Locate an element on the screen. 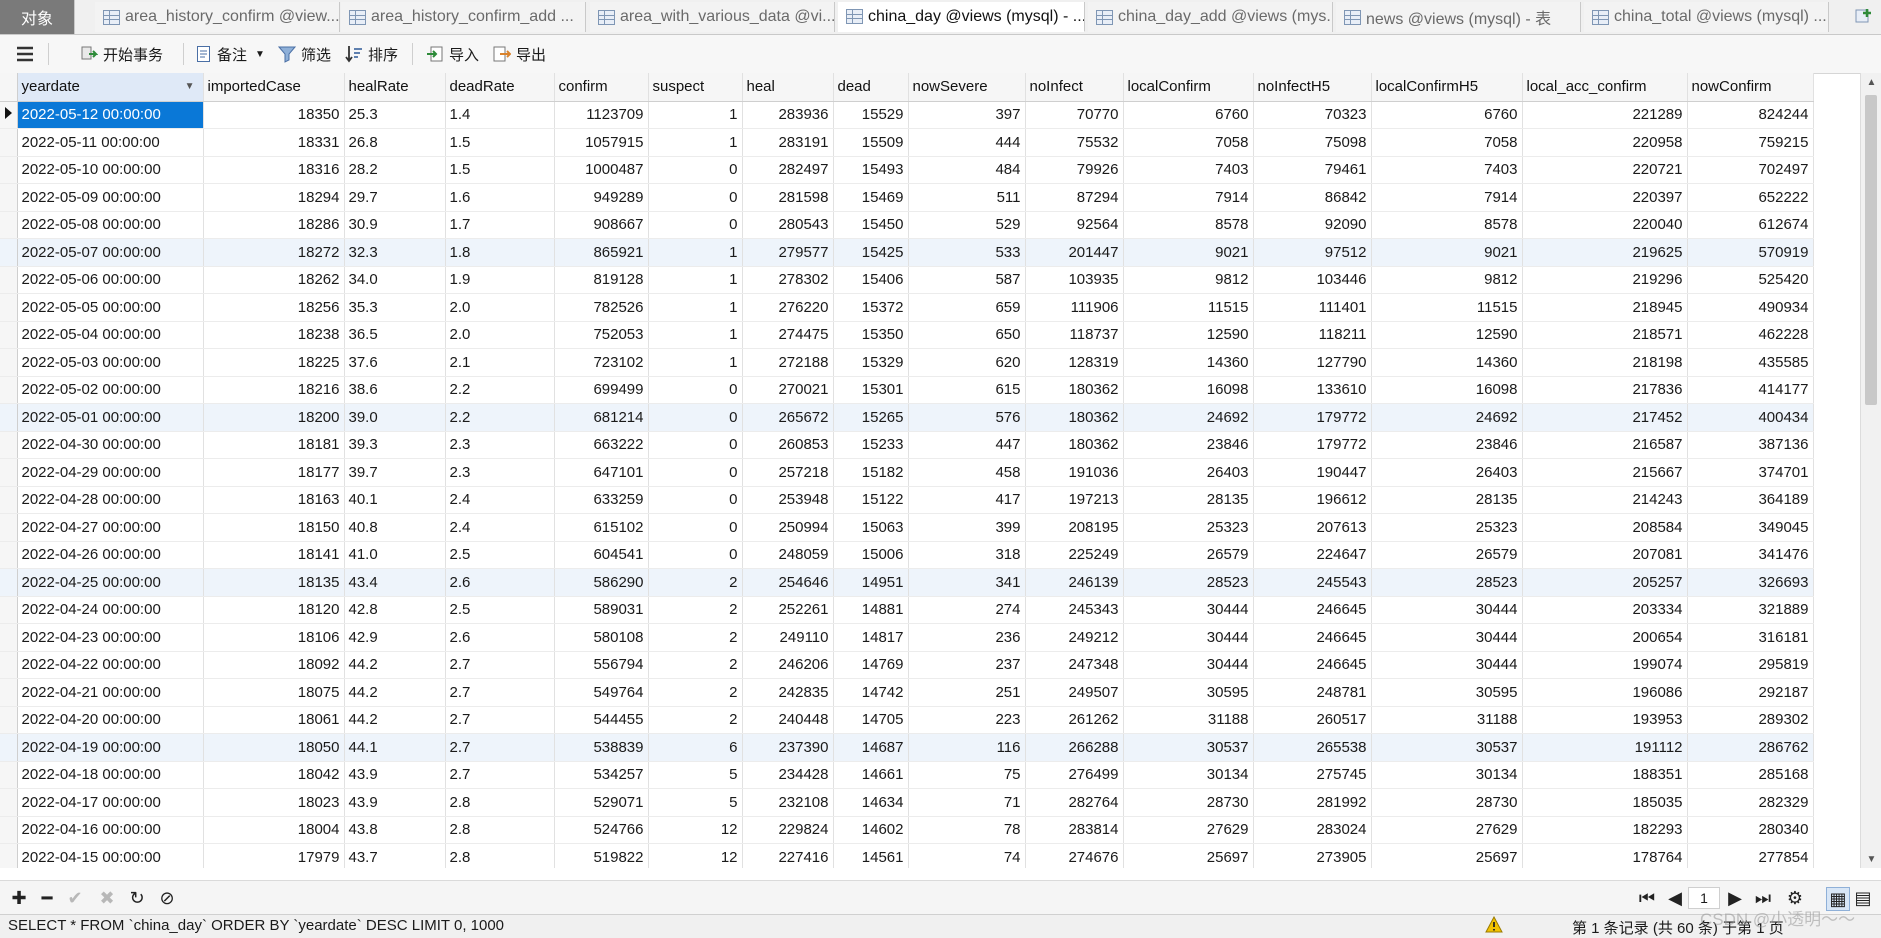 The height and width of the screenshot is (938, 1881). cell-nowConfirm: 289302 is located at coordinates (1750, 720).